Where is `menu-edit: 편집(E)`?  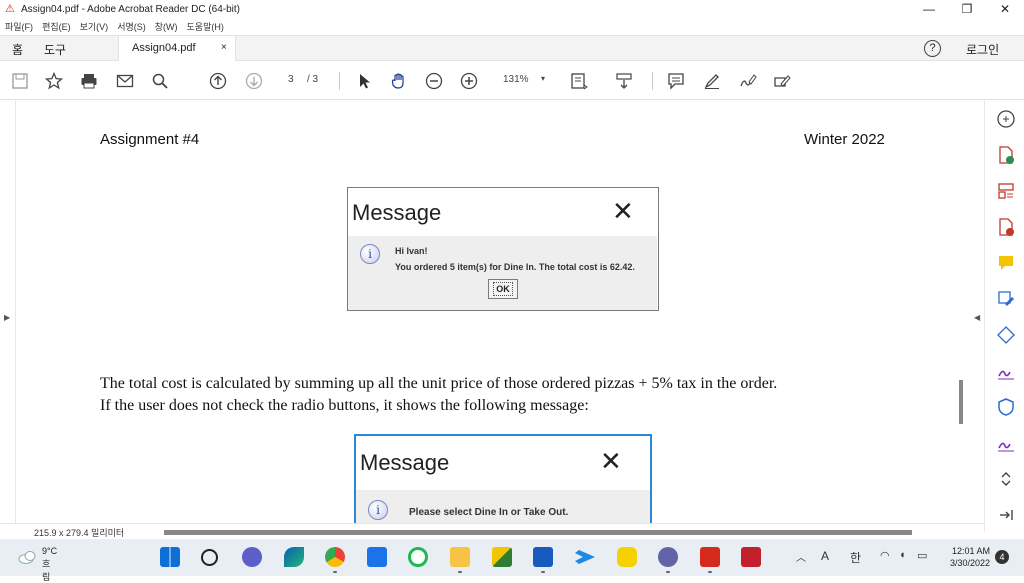
menu-edit: 편집(E) is located at coordinates (56, 26).